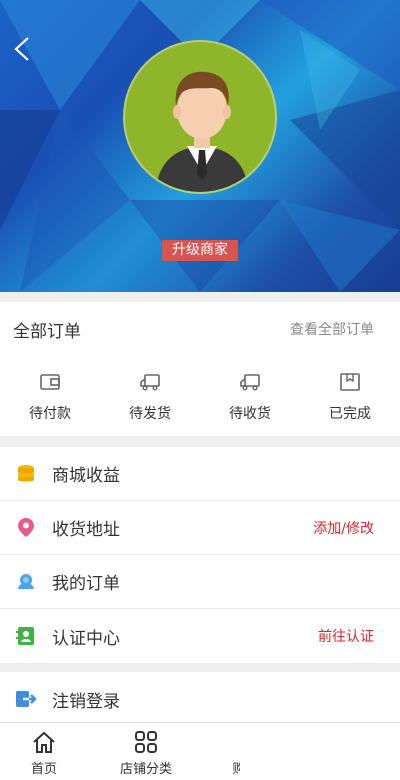 This screenshot has height=780, width=400. I want to click on menu-item-address: 收货地址 添加/修改, so click(200, 528).